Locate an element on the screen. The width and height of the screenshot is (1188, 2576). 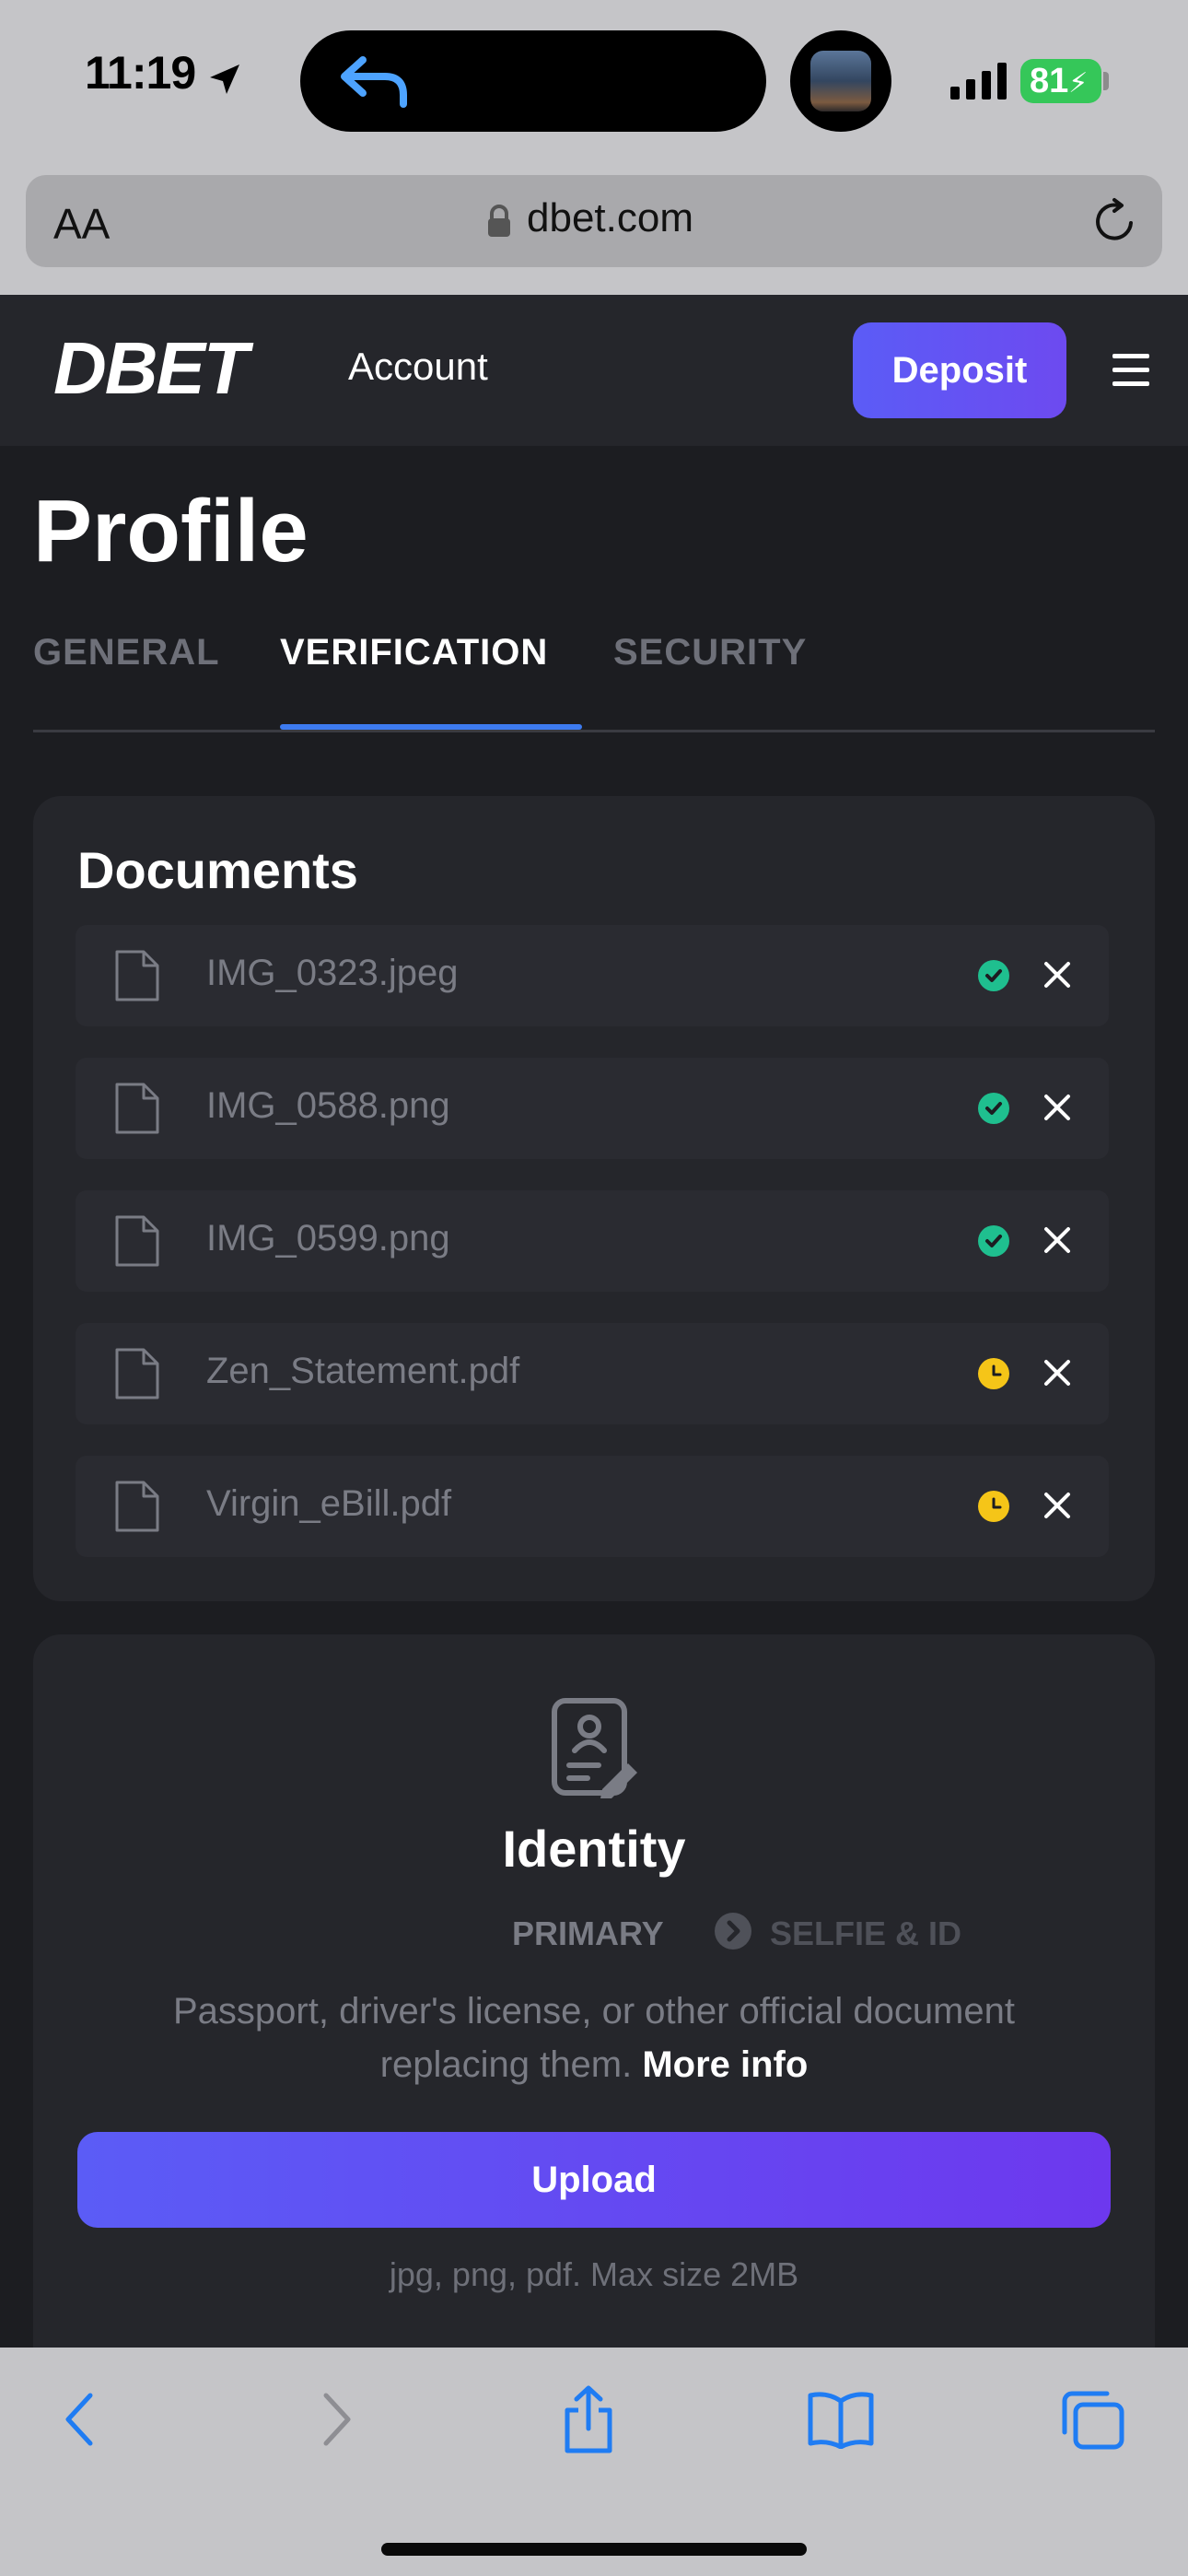
address-bar-field: AA dbet.com is located at coordinates (594, 221).